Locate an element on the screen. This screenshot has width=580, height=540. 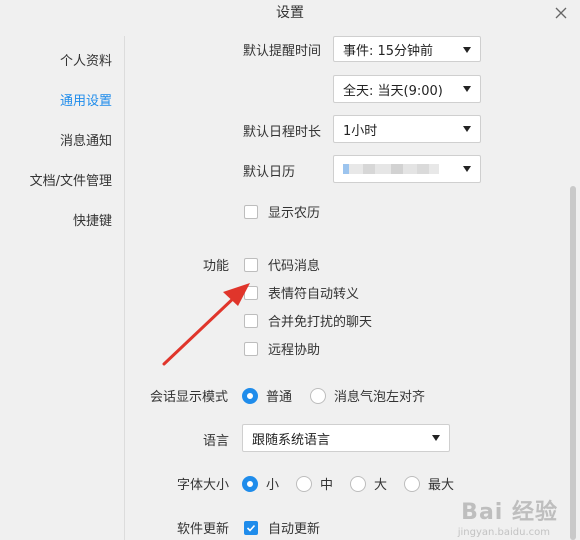
calendar-name-redacted is located at coordinates (391, 169).